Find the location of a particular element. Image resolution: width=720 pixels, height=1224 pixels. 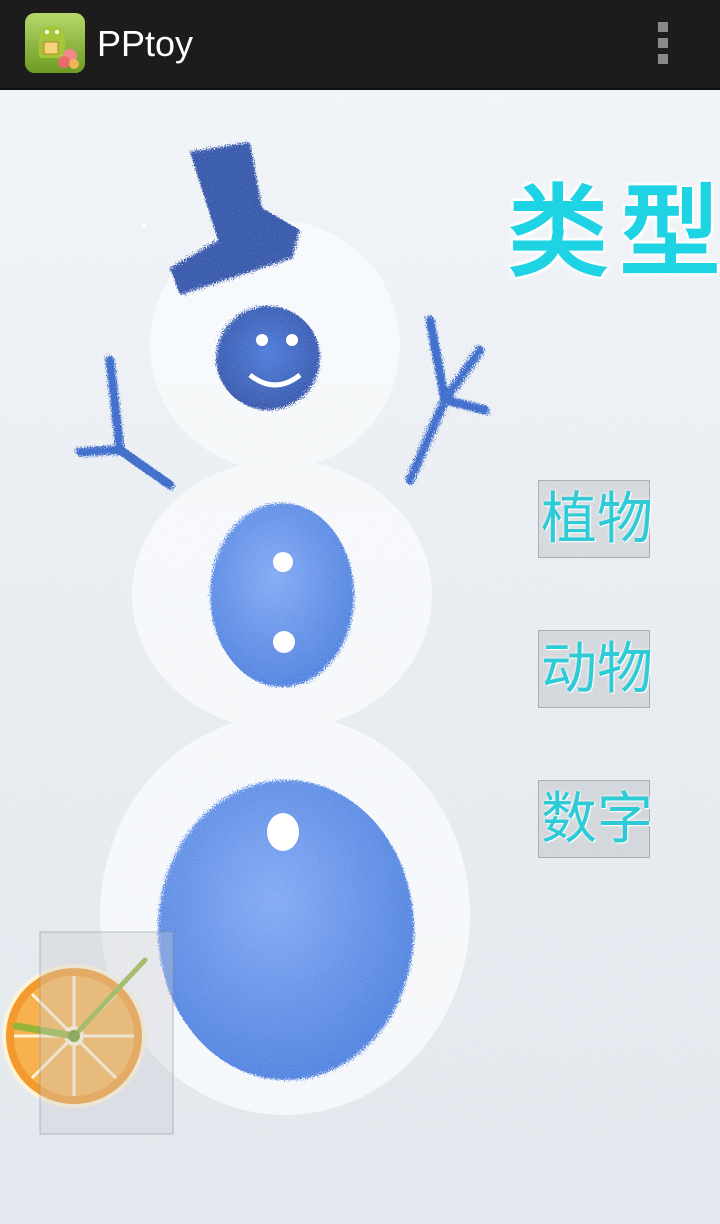

category-button-animals: 动物 is located at coordinates (595, 669).